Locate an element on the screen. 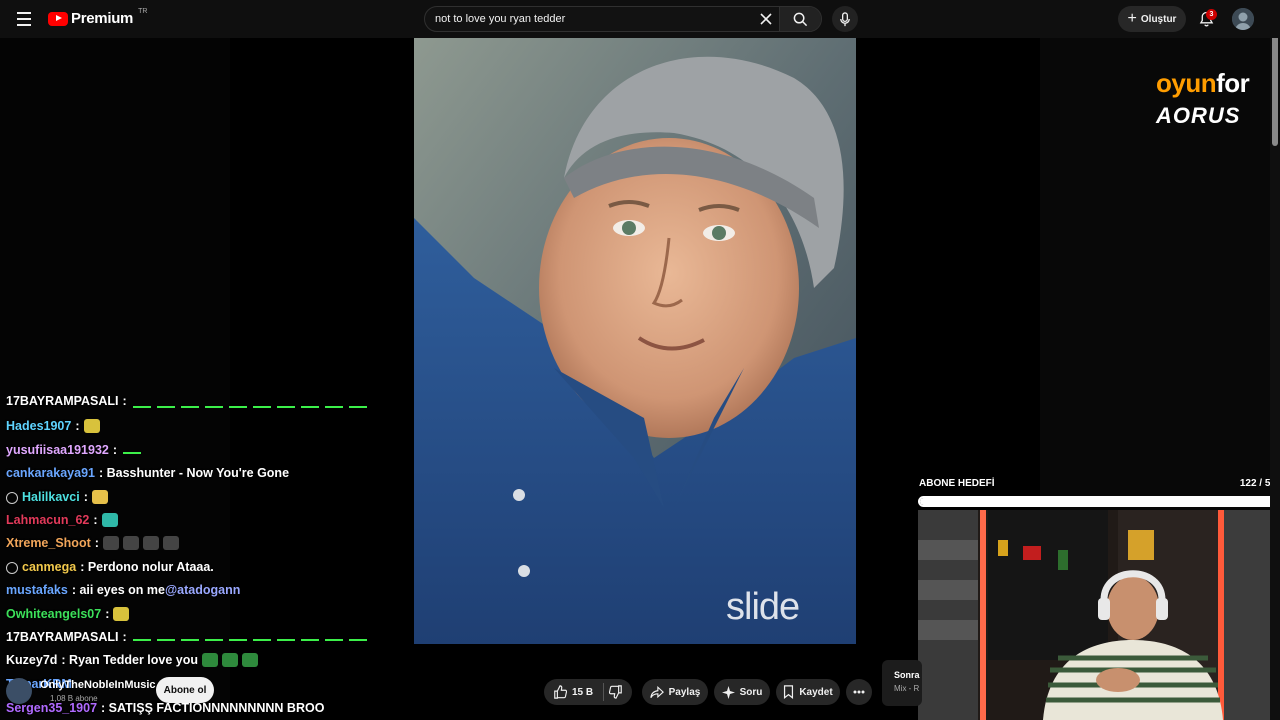  save-button: Kaydet is located at coordinates (808, 692).